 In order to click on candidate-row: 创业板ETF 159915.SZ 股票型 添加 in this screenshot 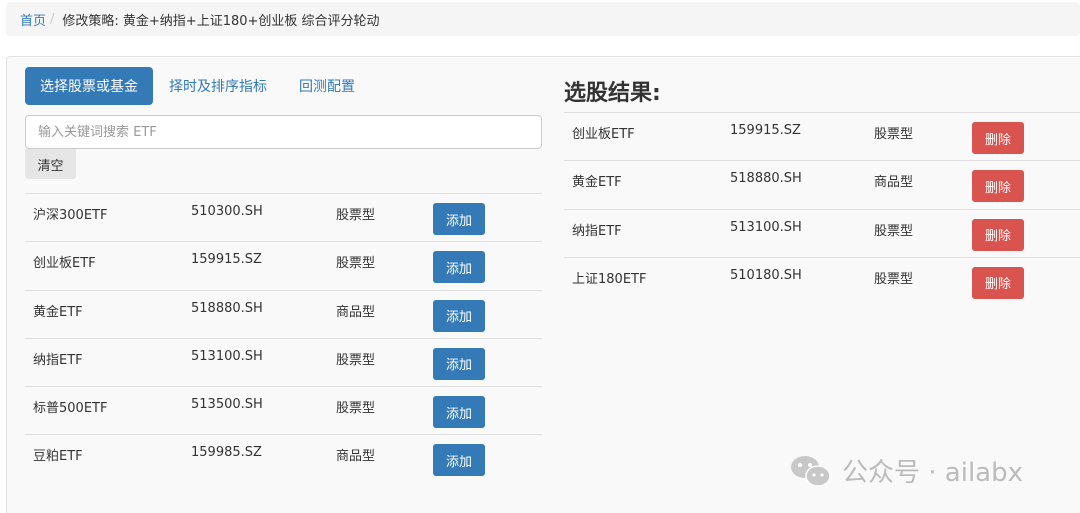, I will do `click(283, 265)`.